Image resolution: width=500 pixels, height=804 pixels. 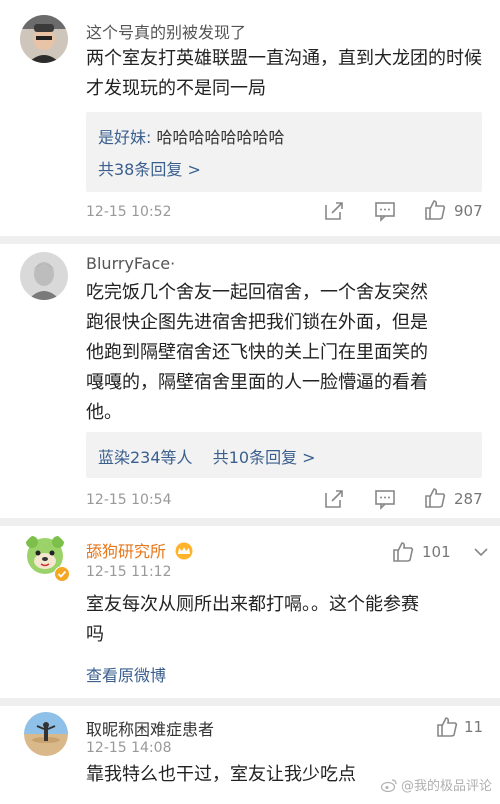 What do you see at coordinates (62, 574) in the screenshot?
I see `verified-badge-icon` at bounding box center [62, 574].